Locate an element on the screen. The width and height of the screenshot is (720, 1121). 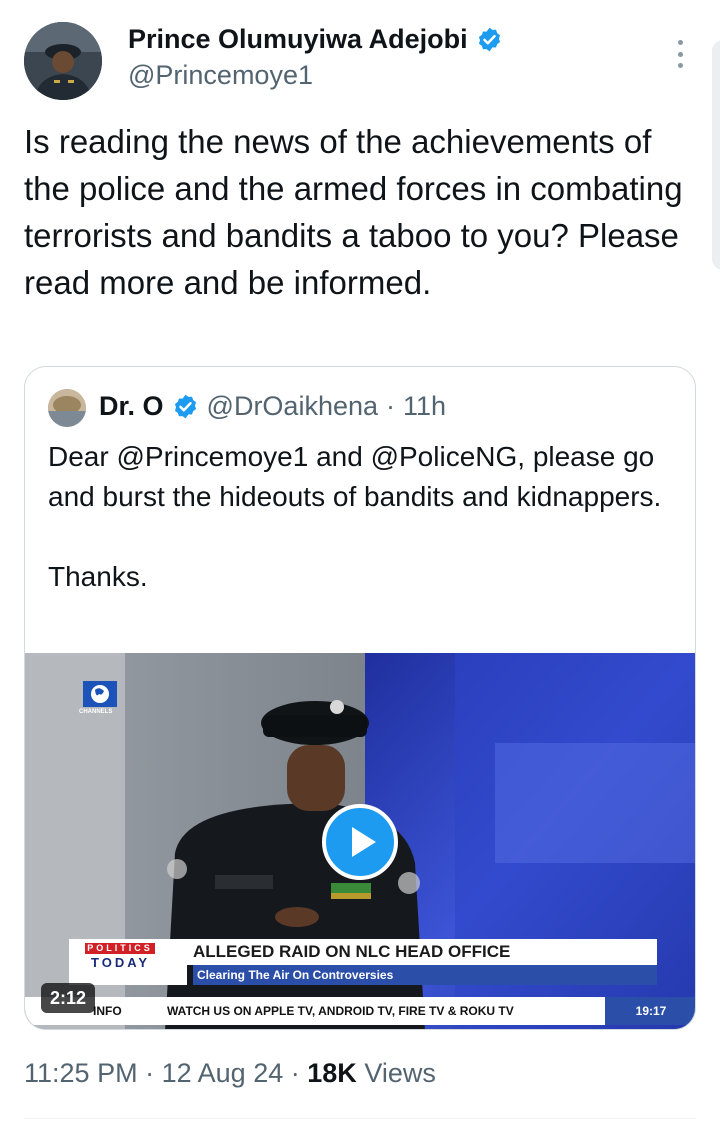
views-label: Views is located at coordinates (400, 1073).